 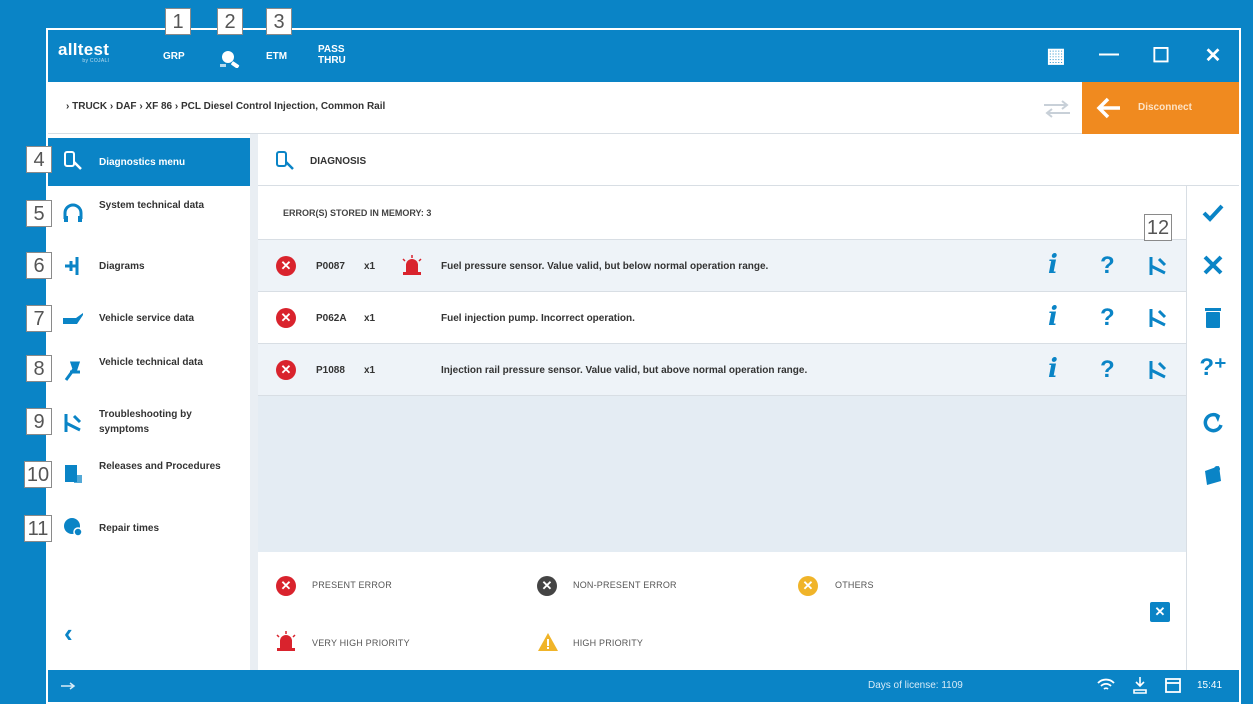 What do you see at coordinates (73, 423) in the screenshot?
I see `tools-icon` at bounding box center [73, 423].